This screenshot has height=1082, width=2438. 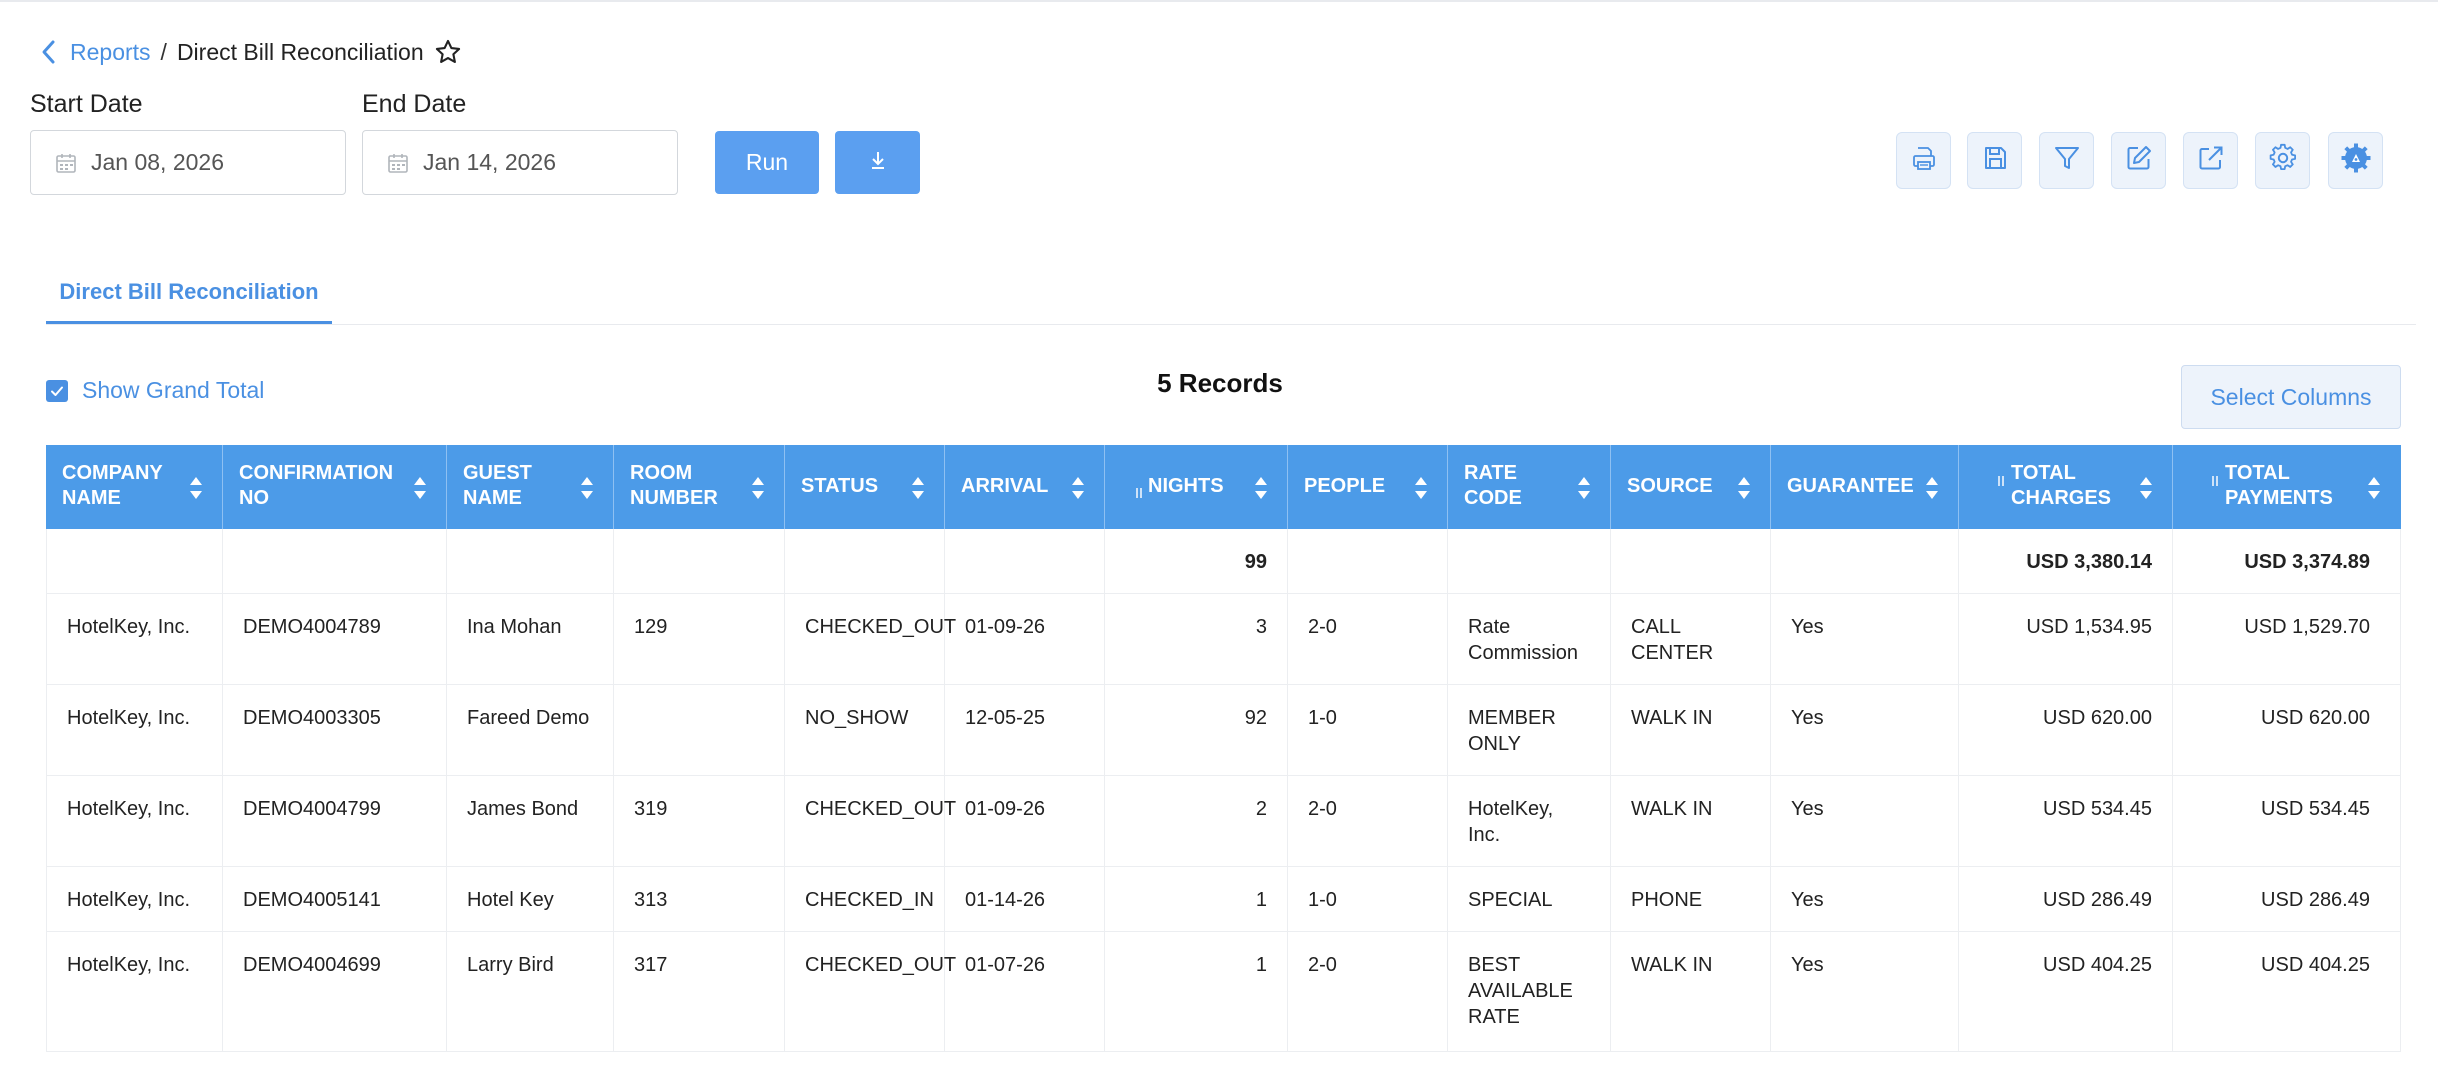 I want to click on external-link-icon, so click(x=2211, y=160).